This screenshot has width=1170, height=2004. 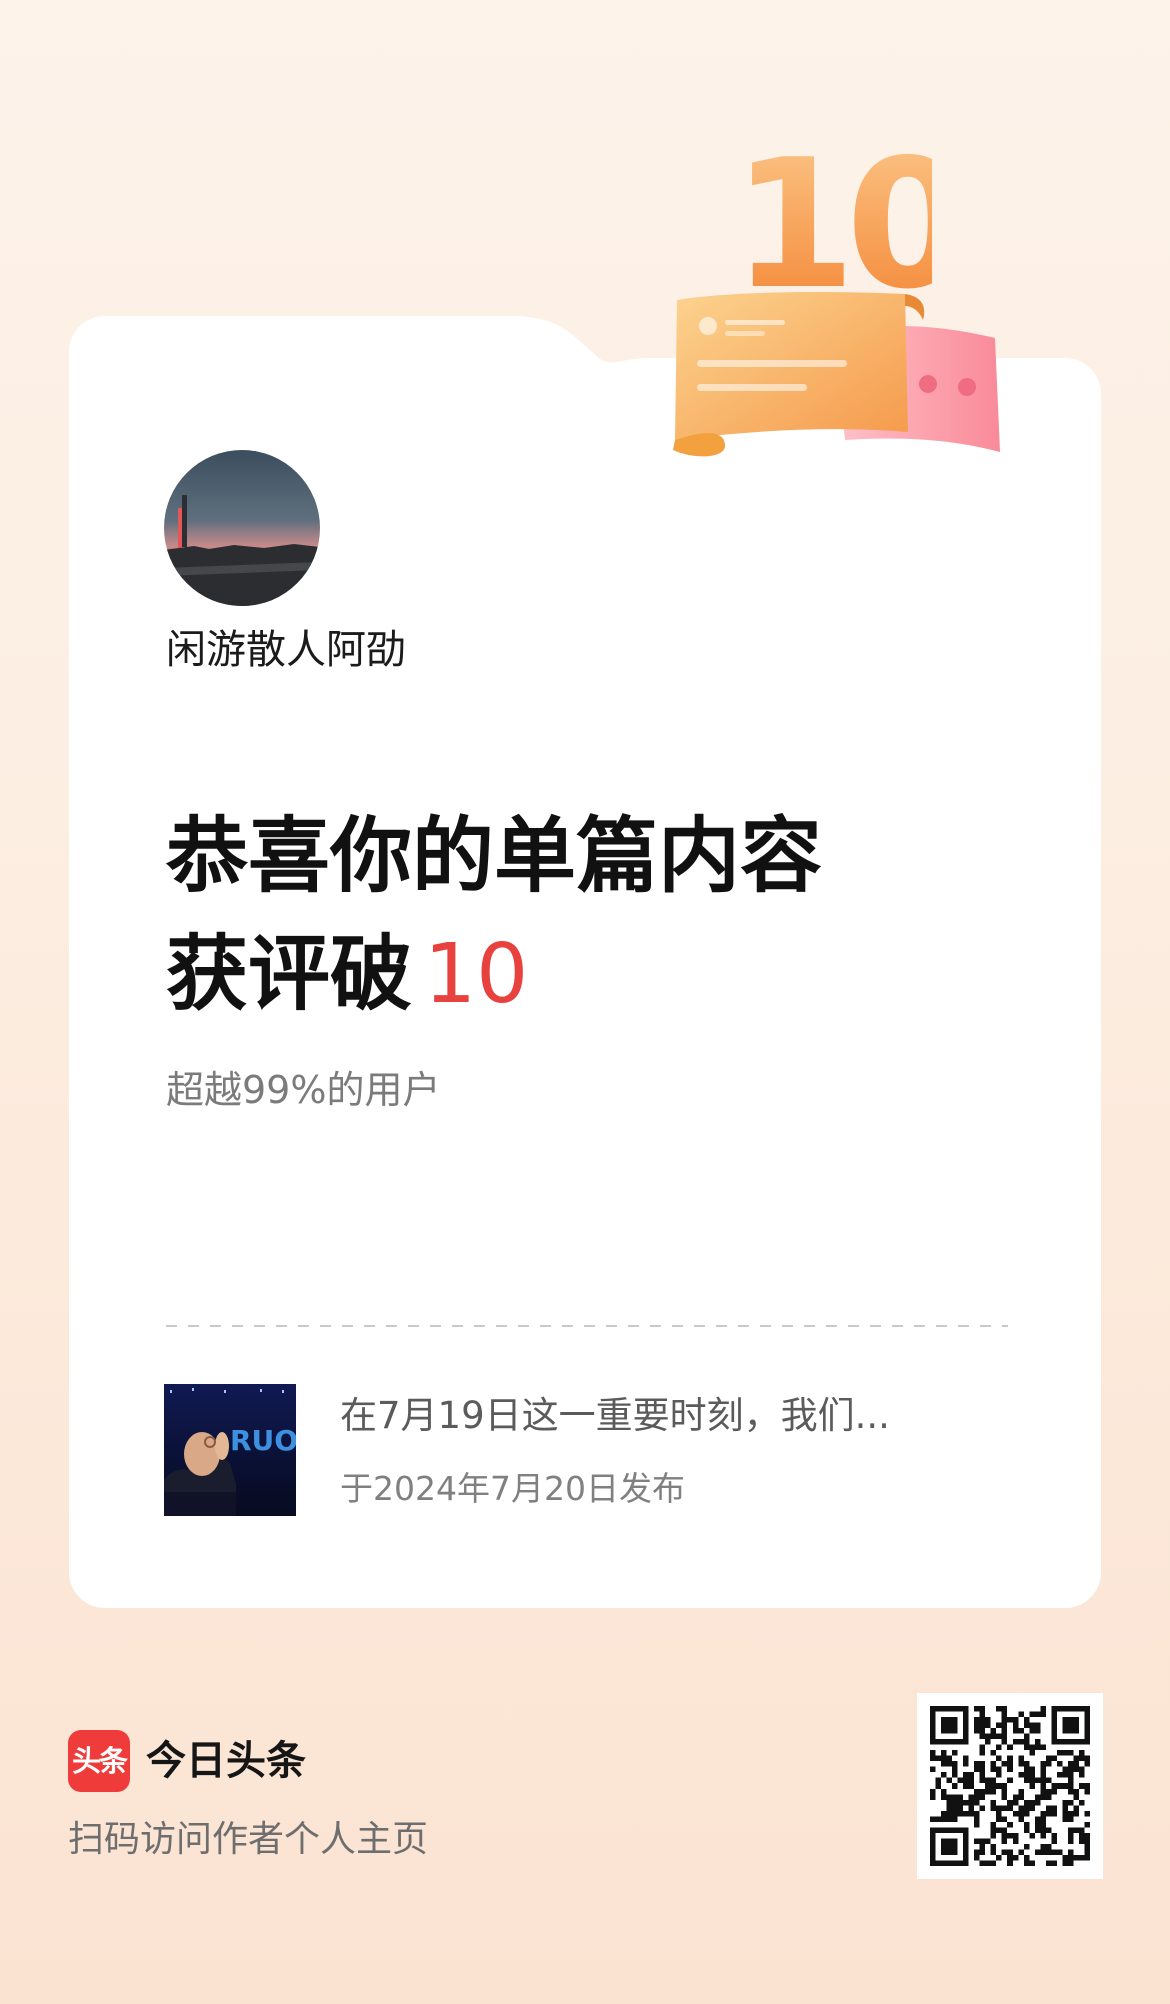 I want to click on dashed-divider, so click(x=587, y=1326).